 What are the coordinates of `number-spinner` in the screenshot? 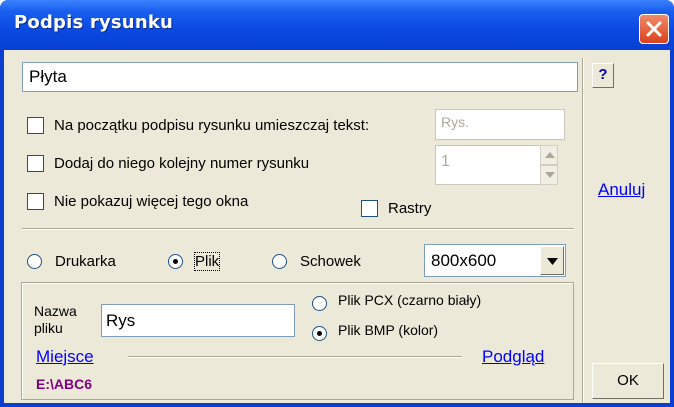 It's located at (549, 165).